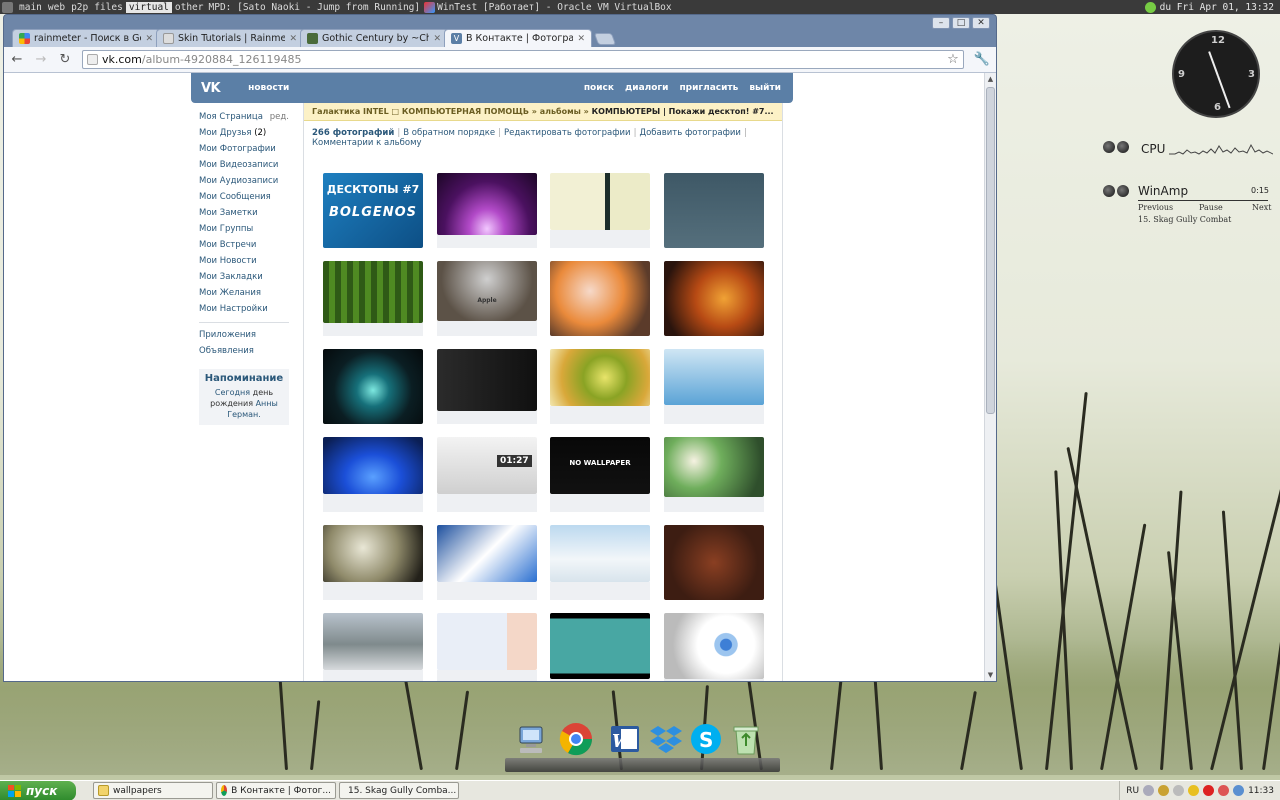  Describe the element at coordinates (981, 23) in the screenshot. I see `close-button: ✕` at that location.